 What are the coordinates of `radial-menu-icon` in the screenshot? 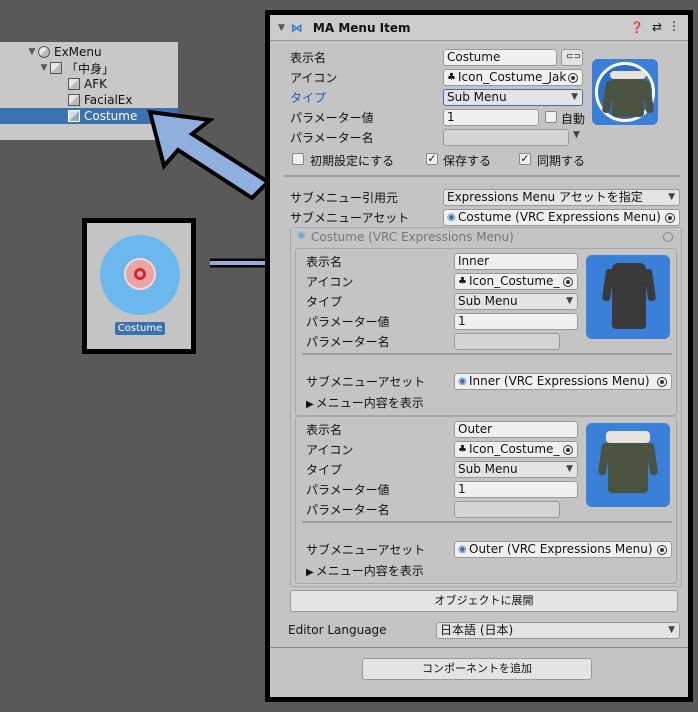 It's located at (140, 275).